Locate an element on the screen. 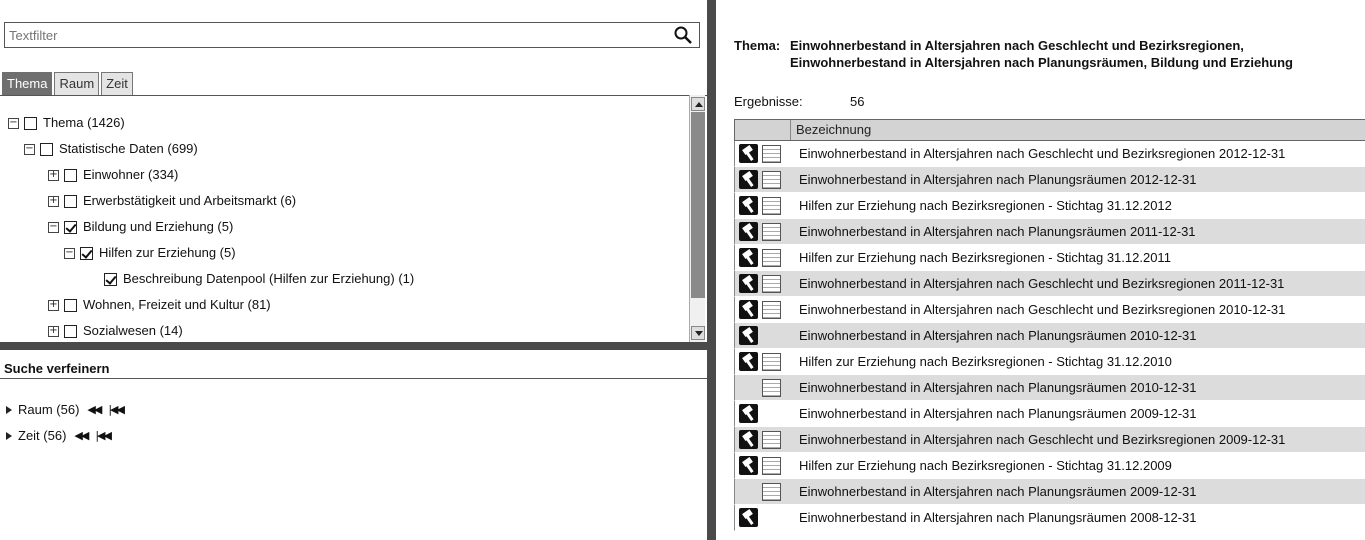 This screenshot has height=540, width=1365. tree-node: − Thema (1426) is located at coordinates (66, 123).